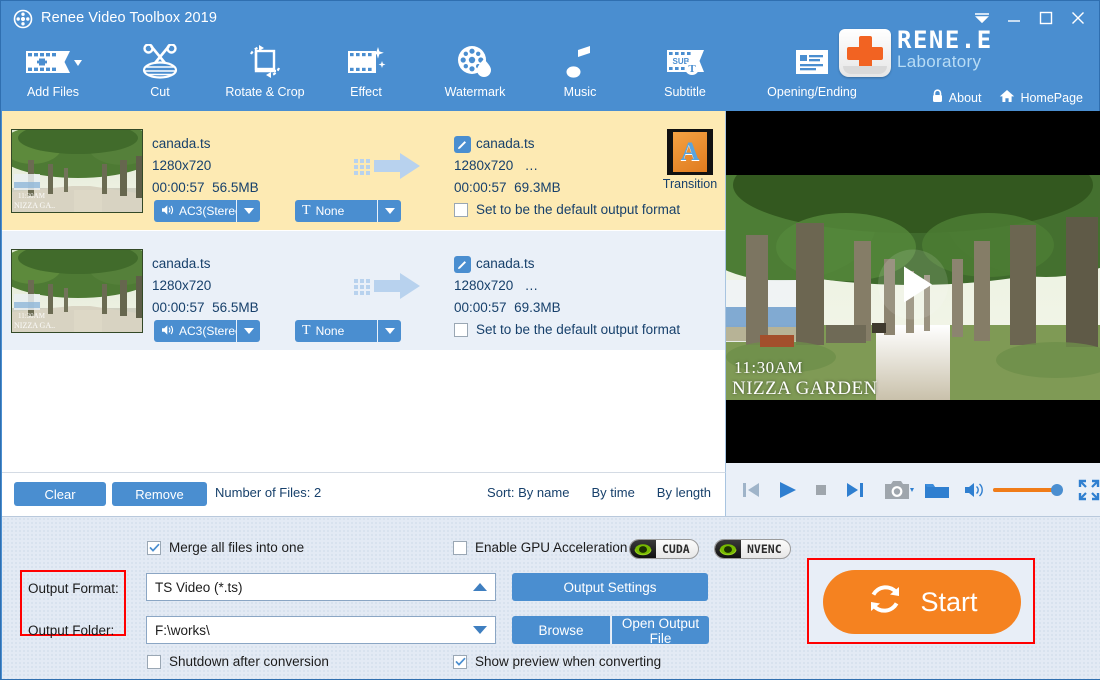 The height and width of the screenshot is (680, 1100). What do you see at coordinates (787, 490) in the screenshot?
I see `play-icon` at bounding box center [787, 490].